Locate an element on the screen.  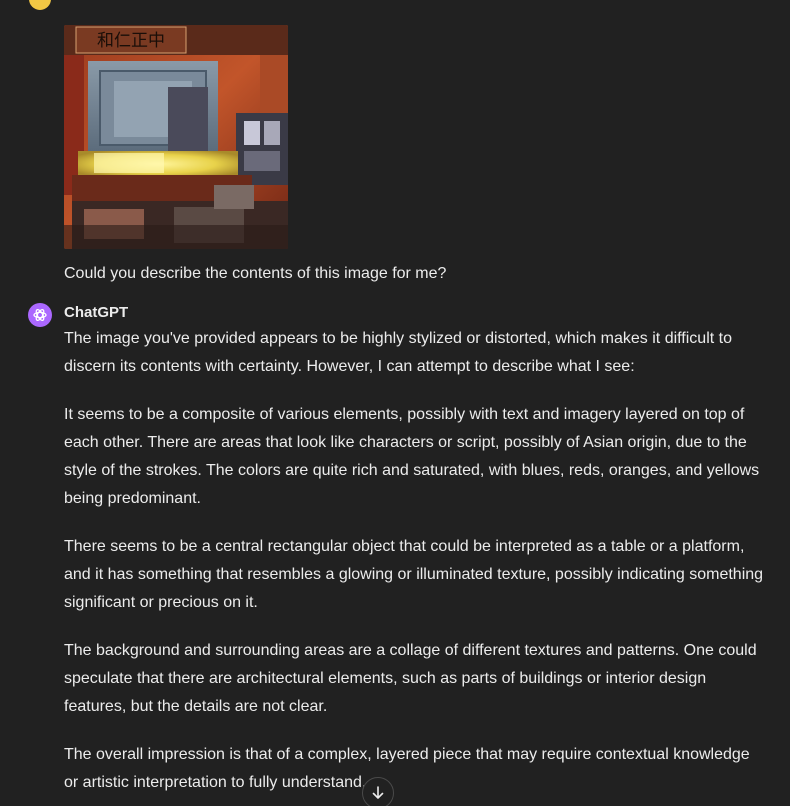
attached-image: 和仁正中 is located at coordinates (176, 137).